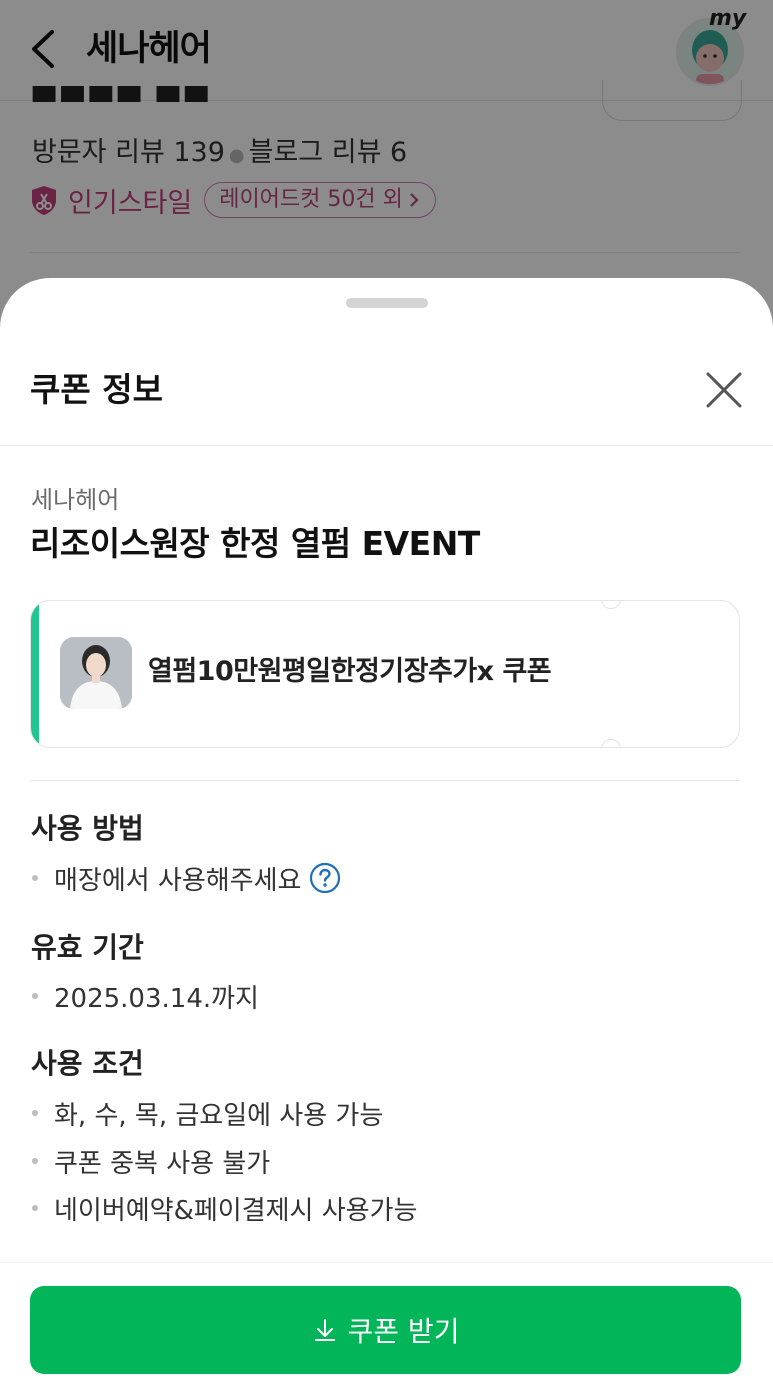  I want to click on close-icon, so click(724, 390).